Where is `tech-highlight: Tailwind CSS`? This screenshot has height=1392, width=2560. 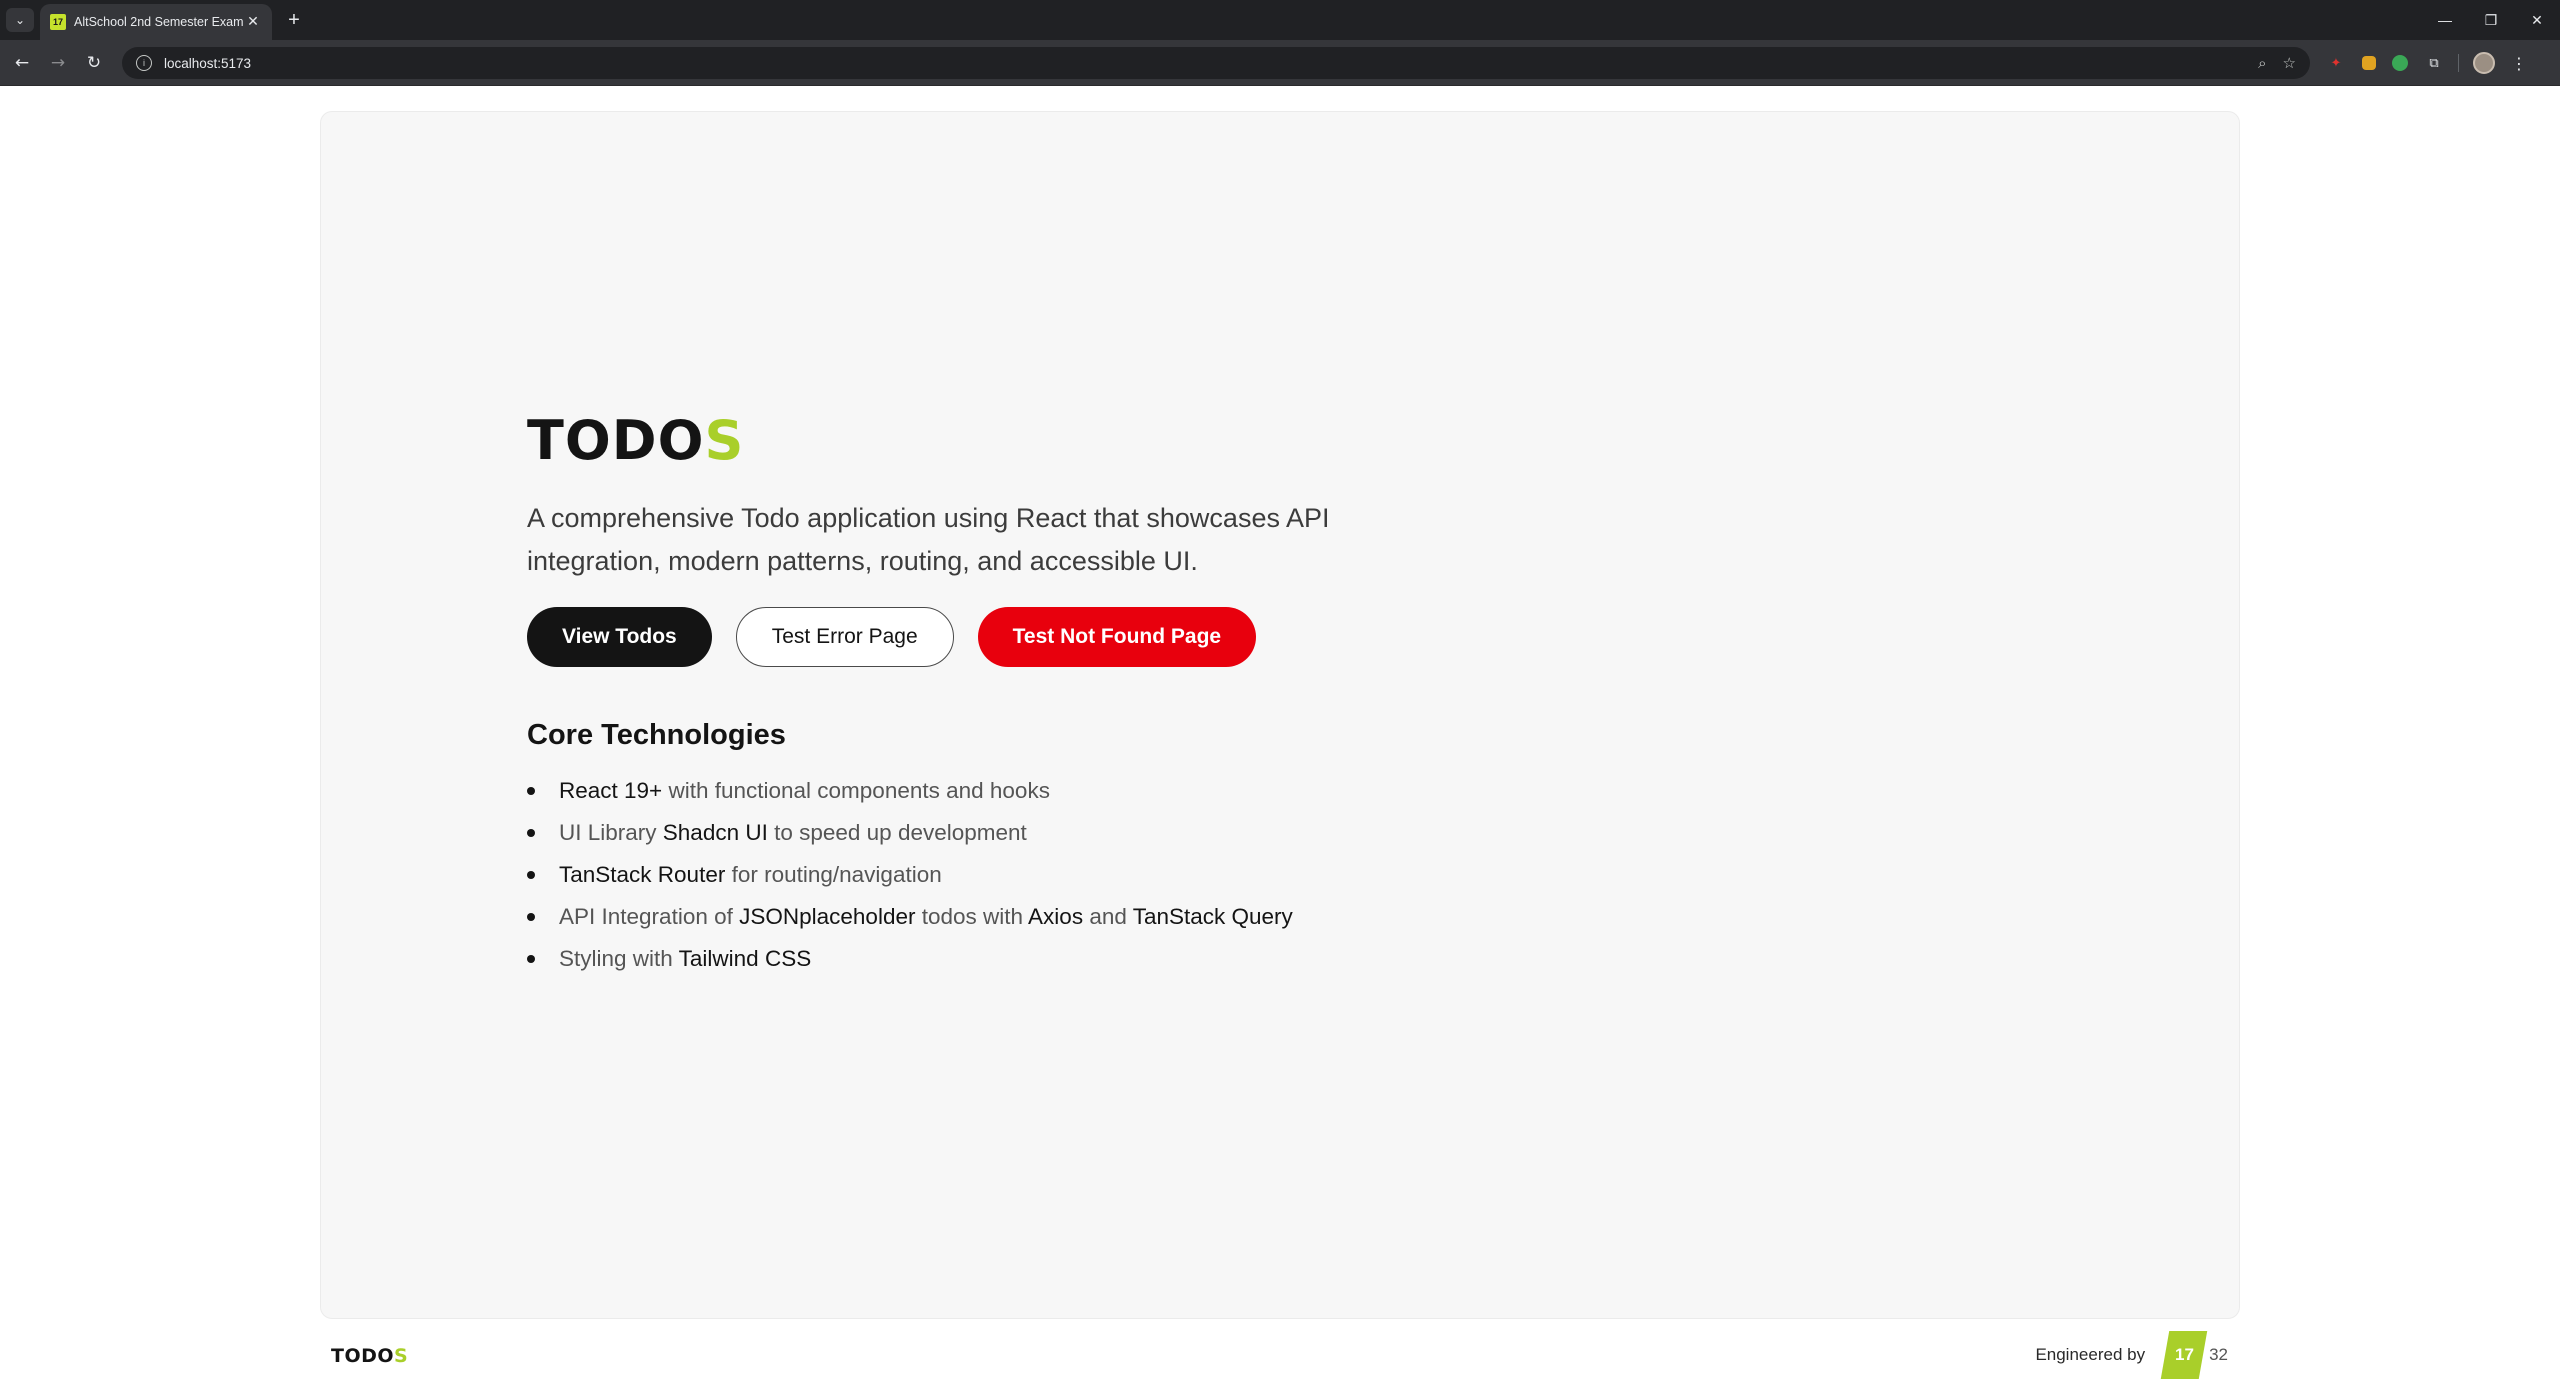
tech-highlight: Tailwind CSS is located at coordinates (745, 958).